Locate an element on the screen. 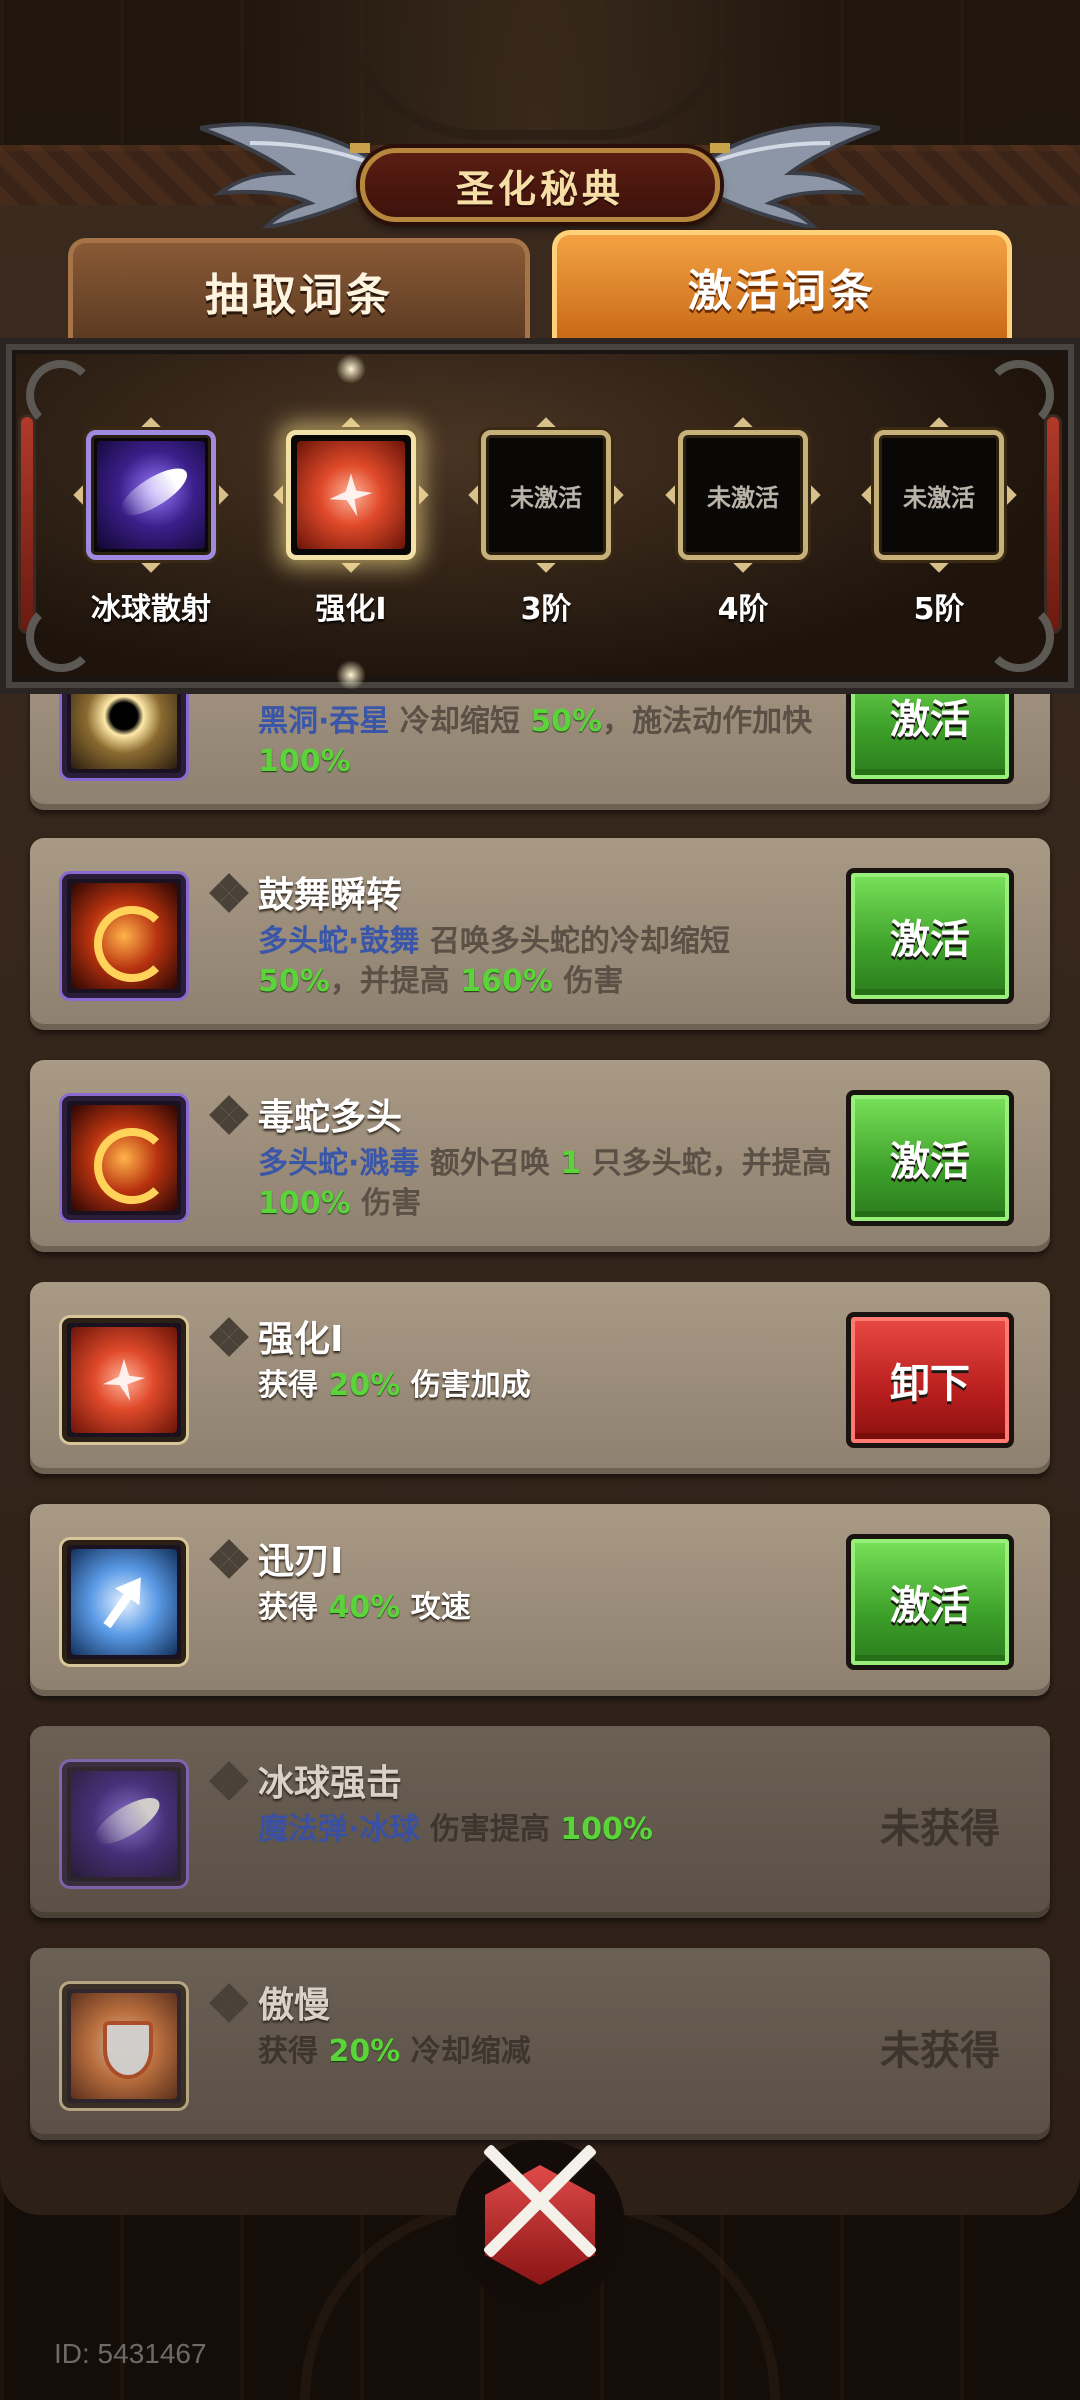  right-wing-icon is located at coordinates (795, 175).